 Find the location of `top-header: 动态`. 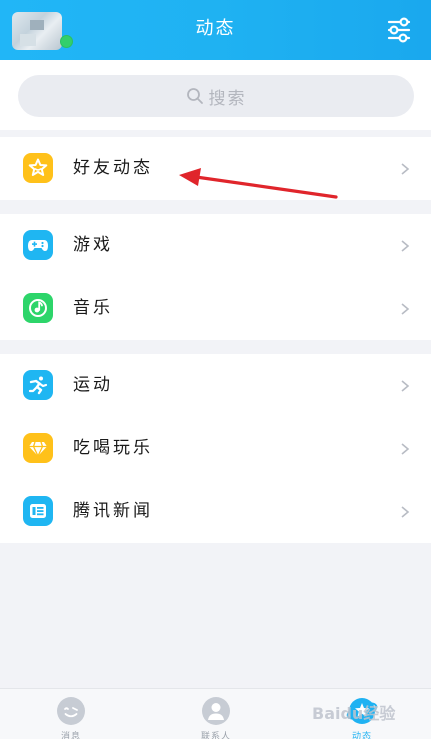

top-header: 动态 is located at coordinates (215, 30).